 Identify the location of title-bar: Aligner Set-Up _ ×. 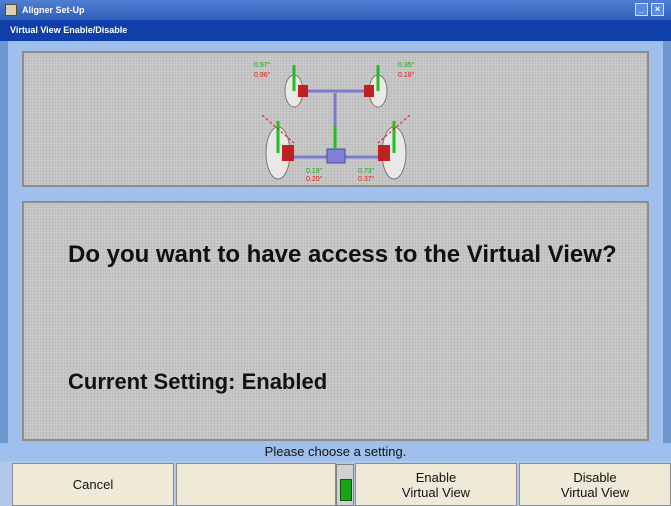
(335, 10).